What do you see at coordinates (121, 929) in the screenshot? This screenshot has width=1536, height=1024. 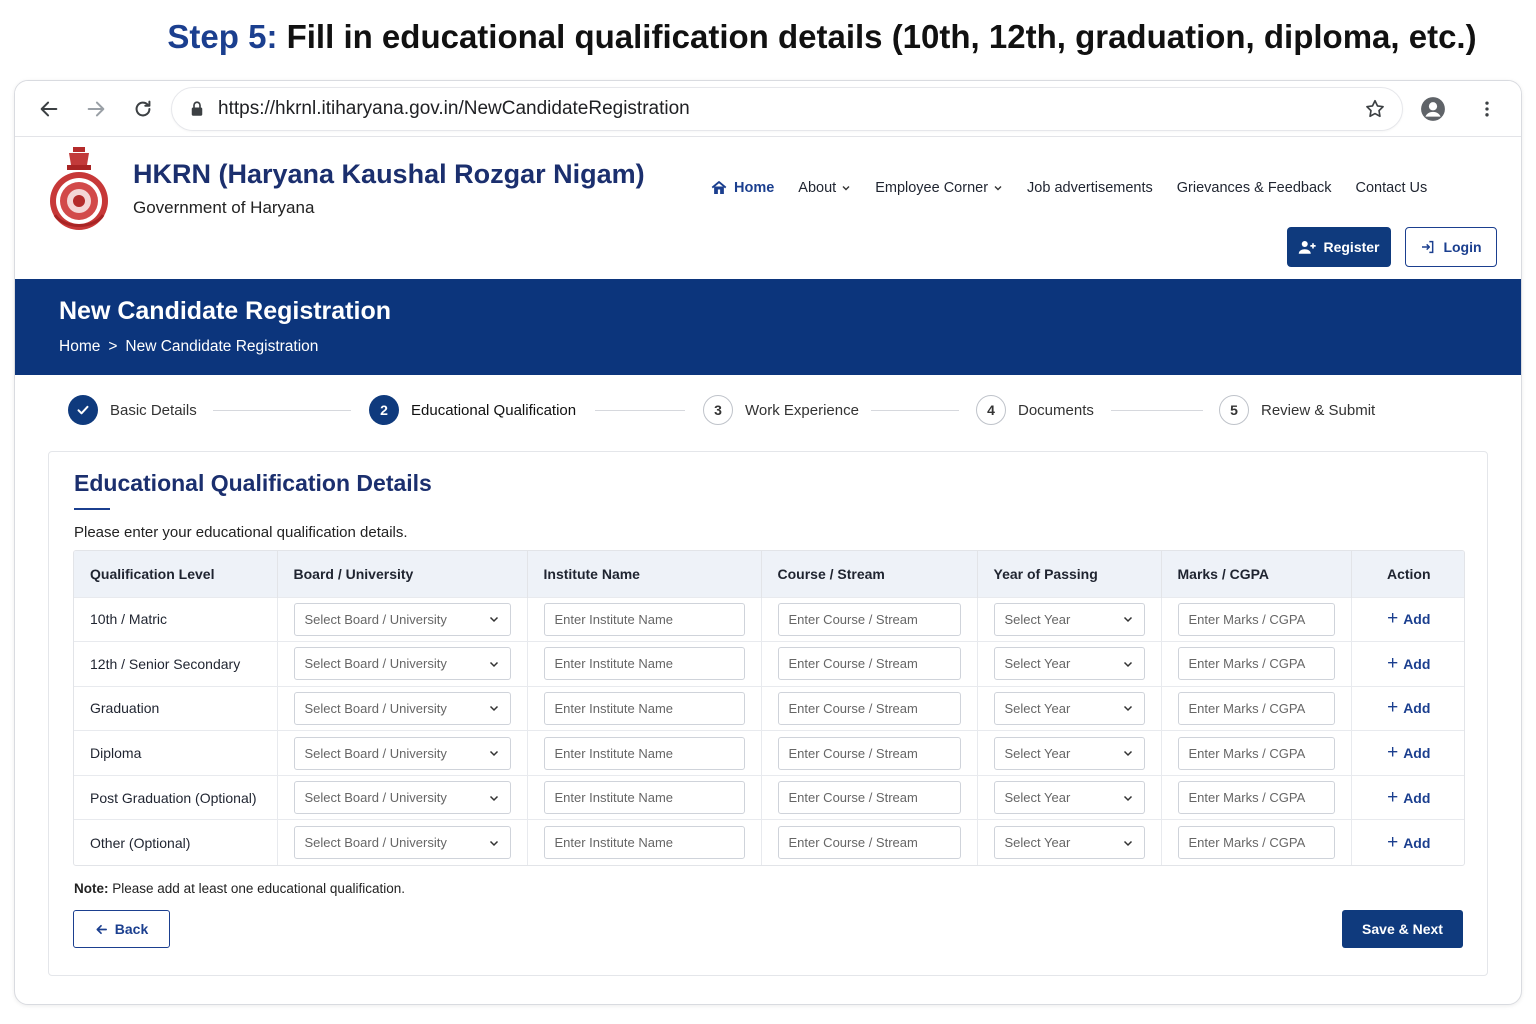 I see `back-button: Back` at bounding box center [121, 929].